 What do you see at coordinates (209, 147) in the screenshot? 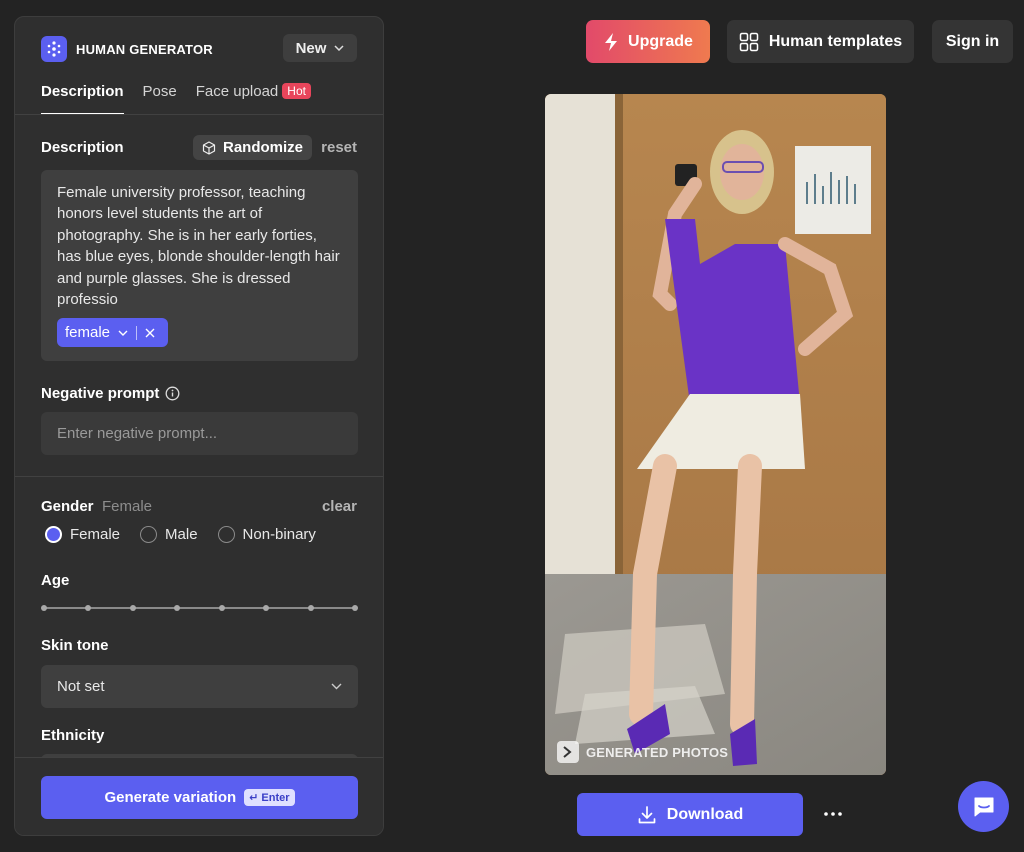
I see `cube-icon` at bounding box center [209, 147].